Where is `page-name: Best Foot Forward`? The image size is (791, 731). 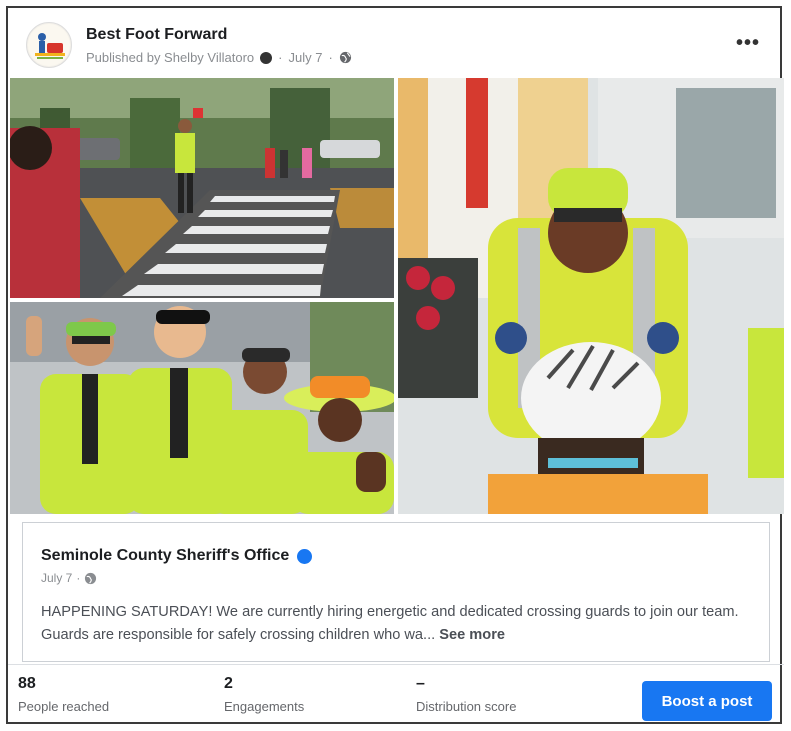 page-name: Best Foot Forward is located at coordinates (156, 35).